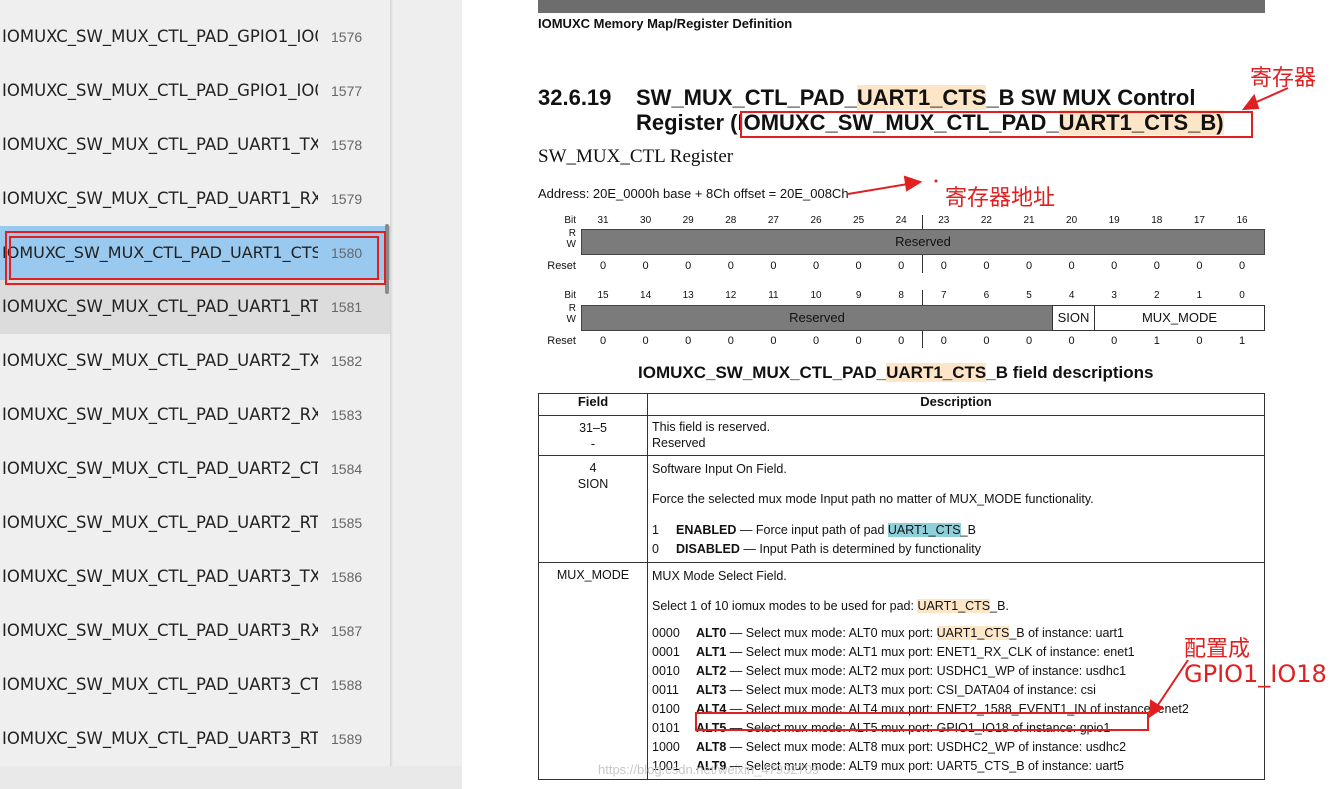 The height and width of the screenshot is (789, 1341). What do you see at coordinates (901, 220) in the screenshot?
I see `bit-number: 24` at bounding box center [901, 220].